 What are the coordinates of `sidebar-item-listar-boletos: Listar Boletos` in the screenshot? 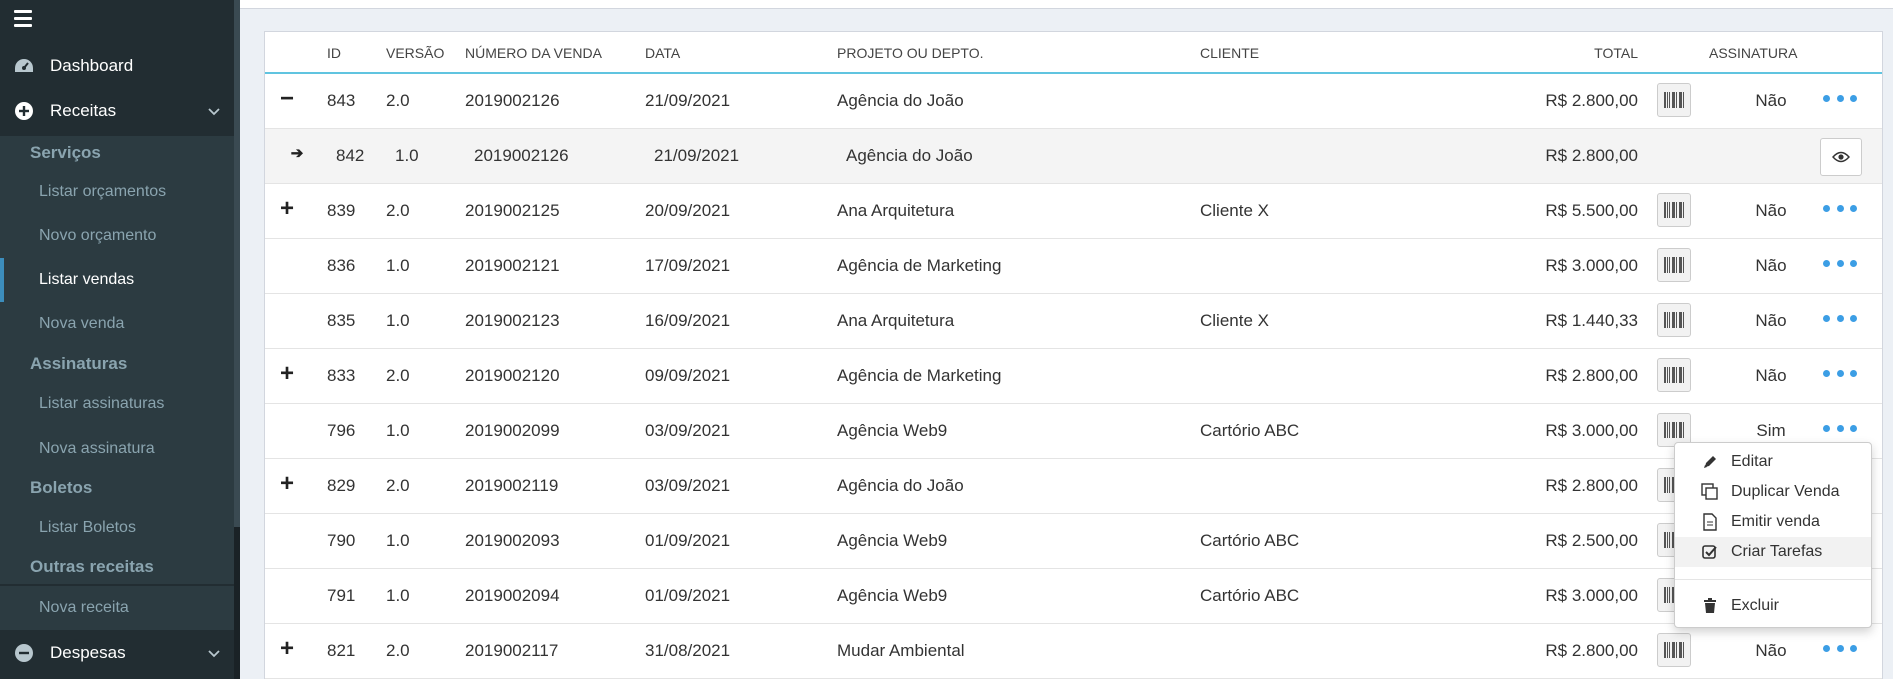 It's located at (117, 528).